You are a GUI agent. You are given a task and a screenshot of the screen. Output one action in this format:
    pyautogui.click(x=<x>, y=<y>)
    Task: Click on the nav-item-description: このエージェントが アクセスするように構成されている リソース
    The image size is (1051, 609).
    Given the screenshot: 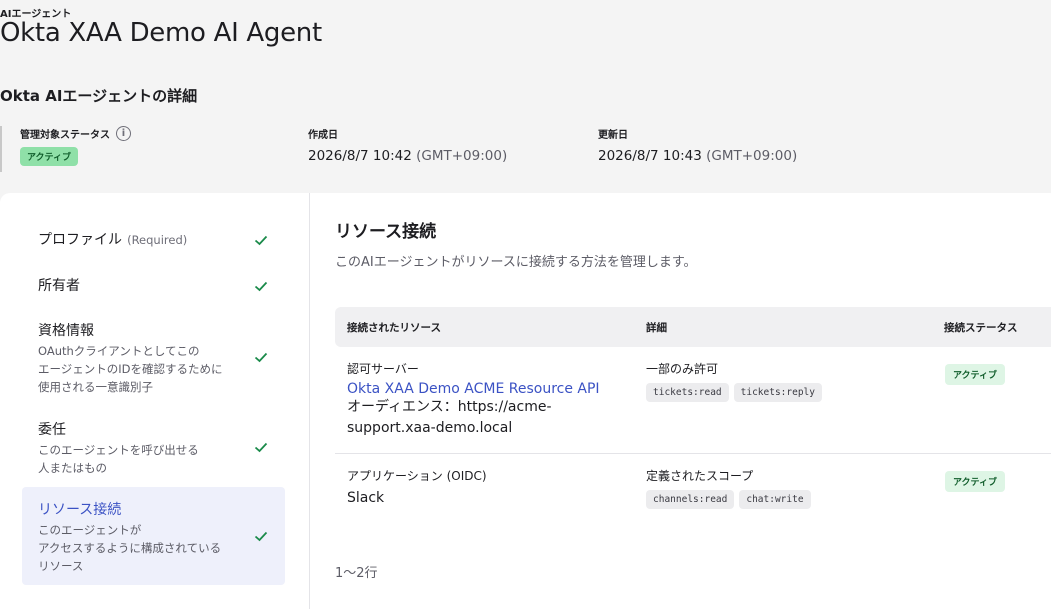 What is the action you would take?
    pyautogui.click(x=130, y=548)
    